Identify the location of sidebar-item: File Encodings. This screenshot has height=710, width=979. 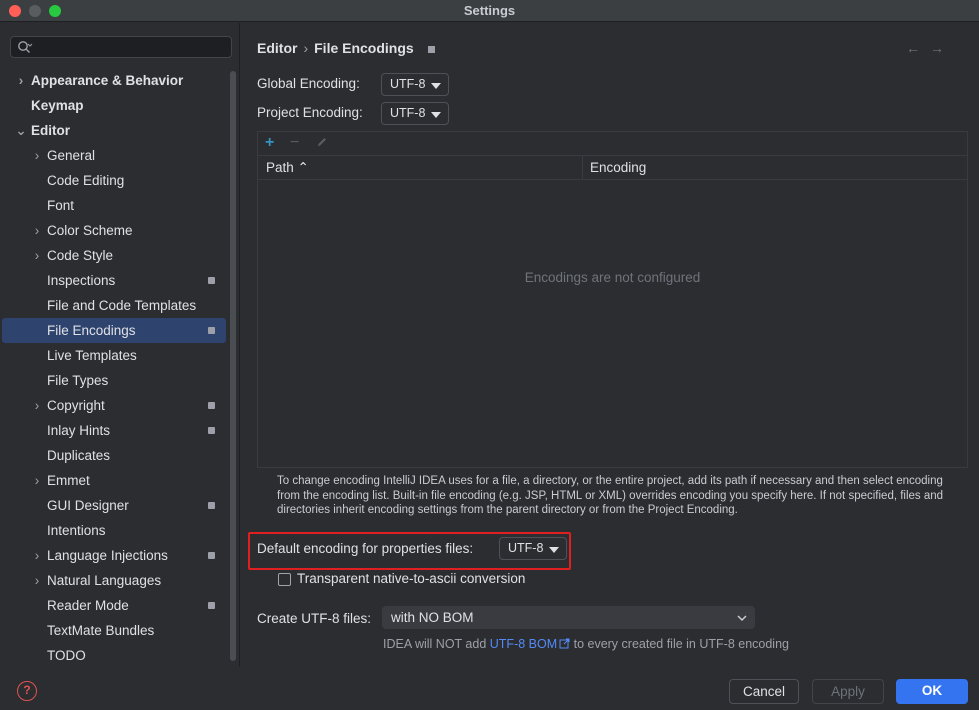
(114, 330).